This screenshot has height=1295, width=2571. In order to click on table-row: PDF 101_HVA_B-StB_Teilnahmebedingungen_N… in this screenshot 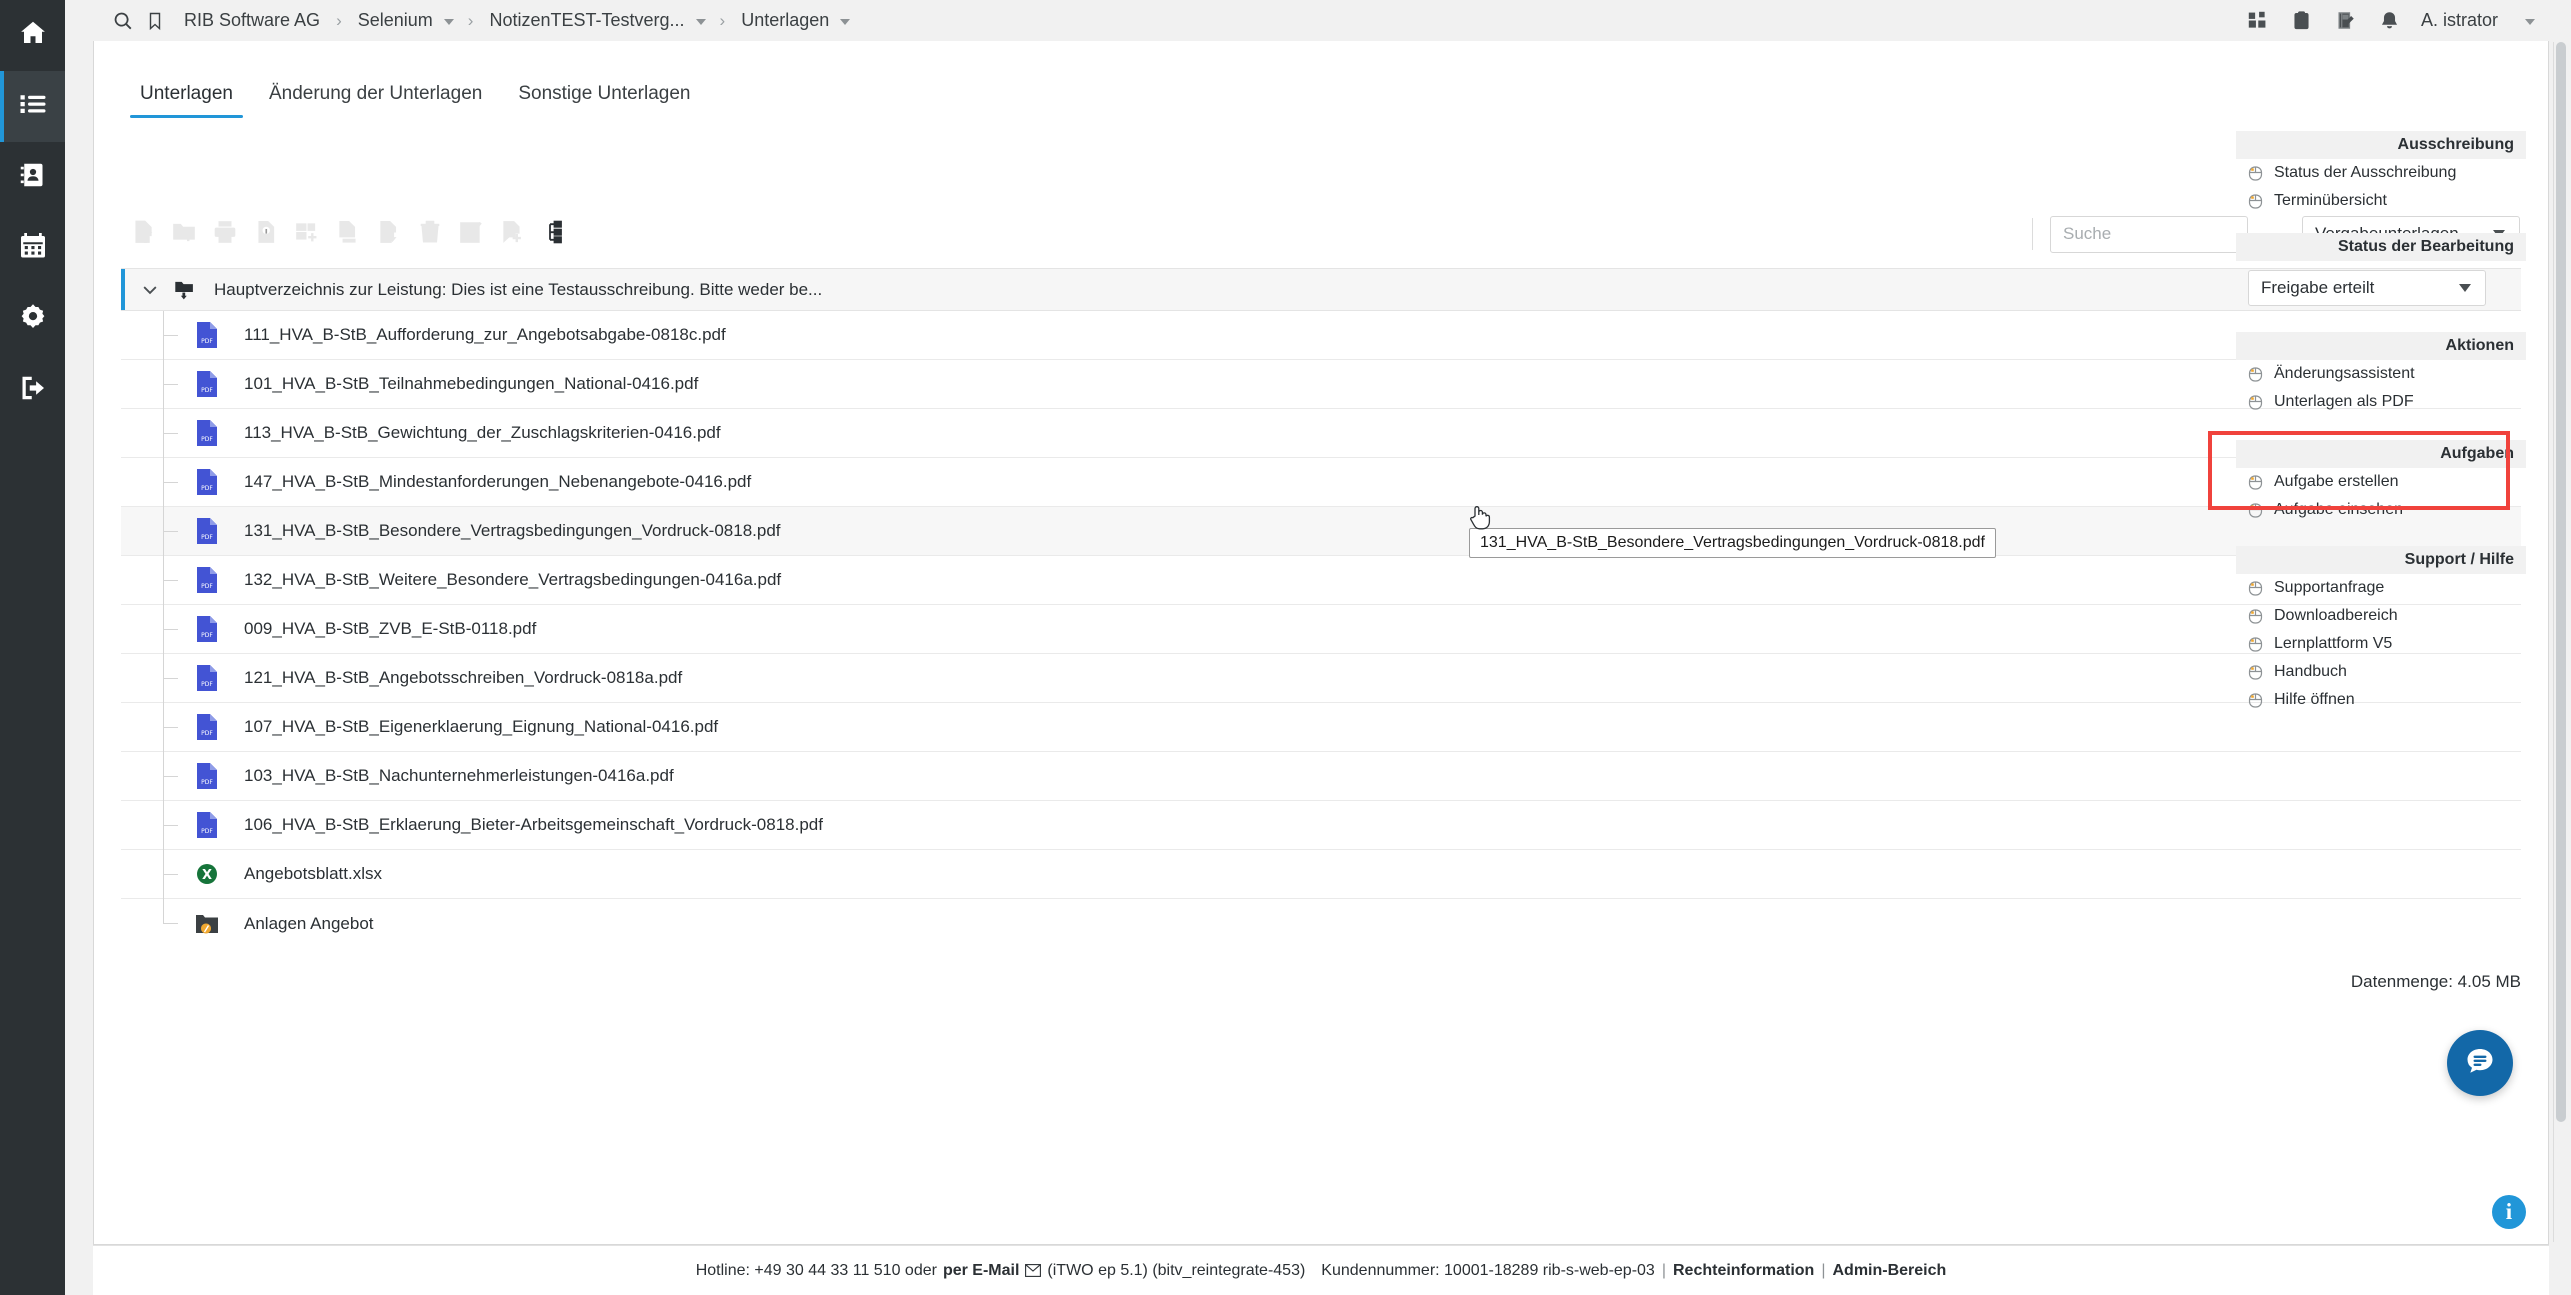, I will do `click(1321, 384)`.